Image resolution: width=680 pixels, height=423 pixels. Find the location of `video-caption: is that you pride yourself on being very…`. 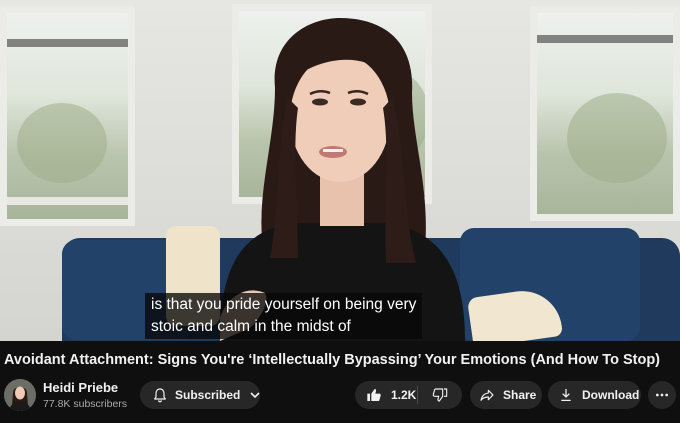

video-caption: is that you pride yourself on being very… is located at coordinates (284, 316).